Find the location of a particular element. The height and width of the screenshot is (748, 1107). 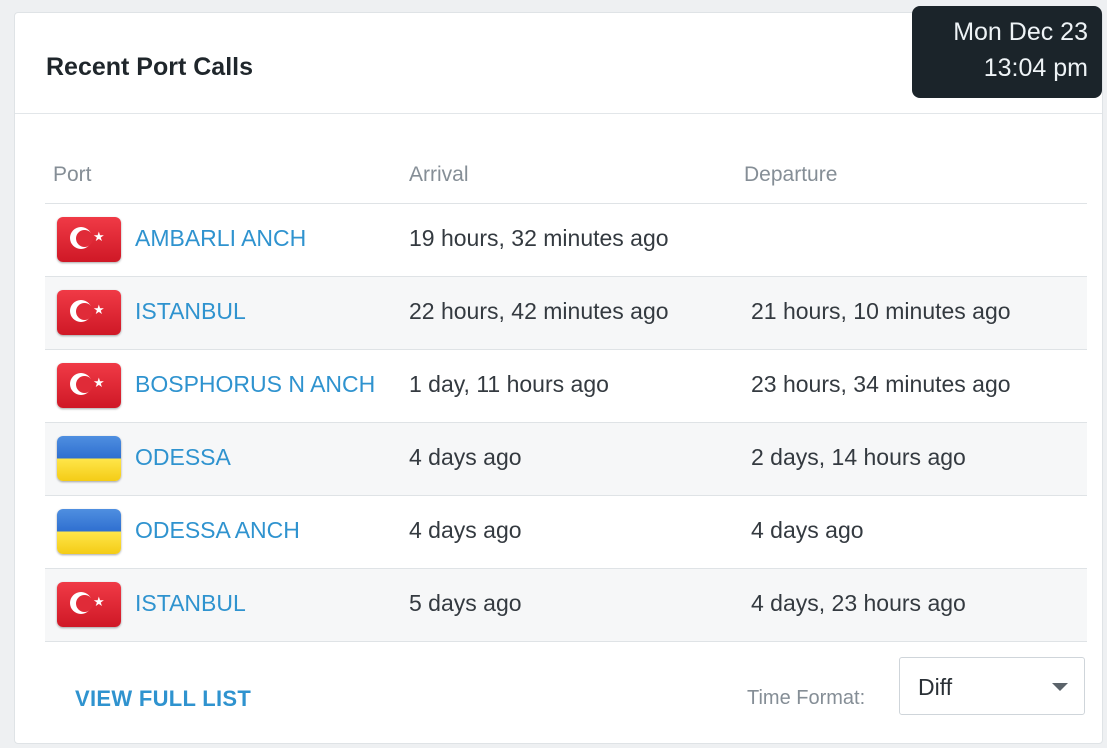

port-link: ODESSA is located at coordinates (183, 457).